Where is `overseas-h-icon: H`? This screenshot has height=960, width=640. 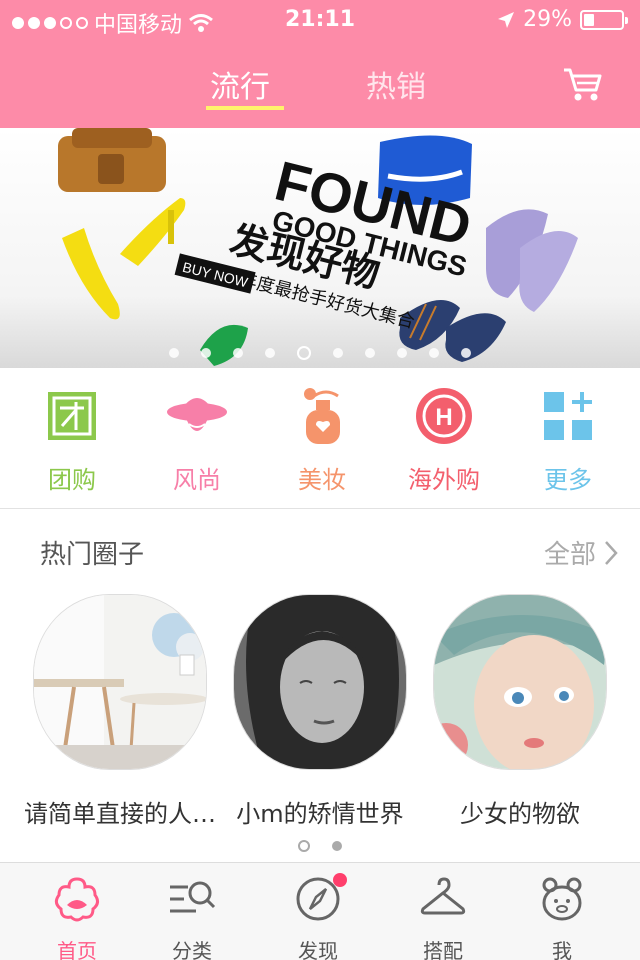 overseas-h-icon: H is located at coordinates (444, 416).